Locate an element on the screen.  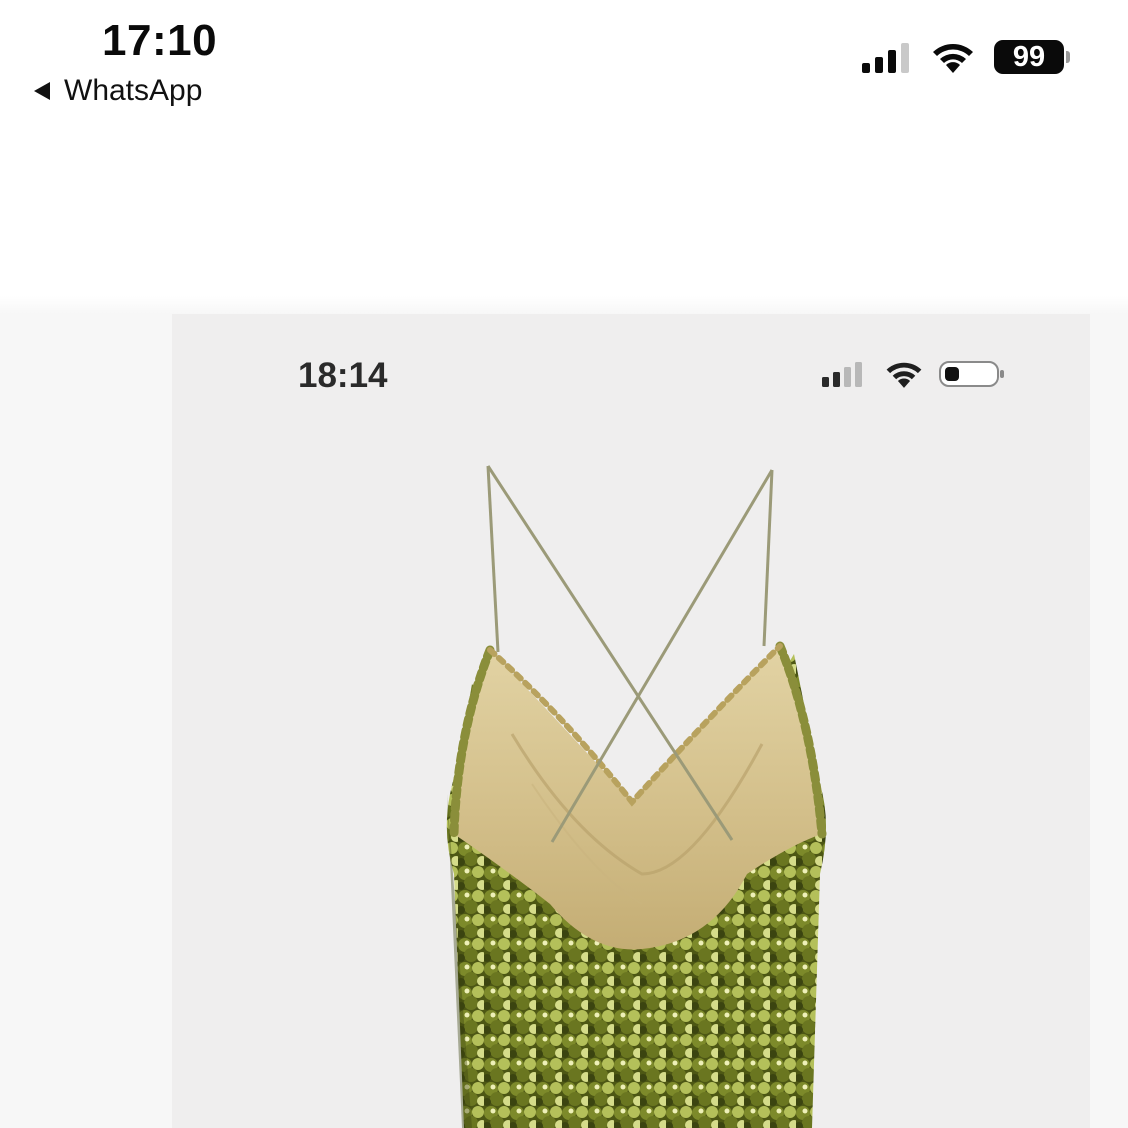
battery-icon: 99 is located at coordinates (1032, 57).